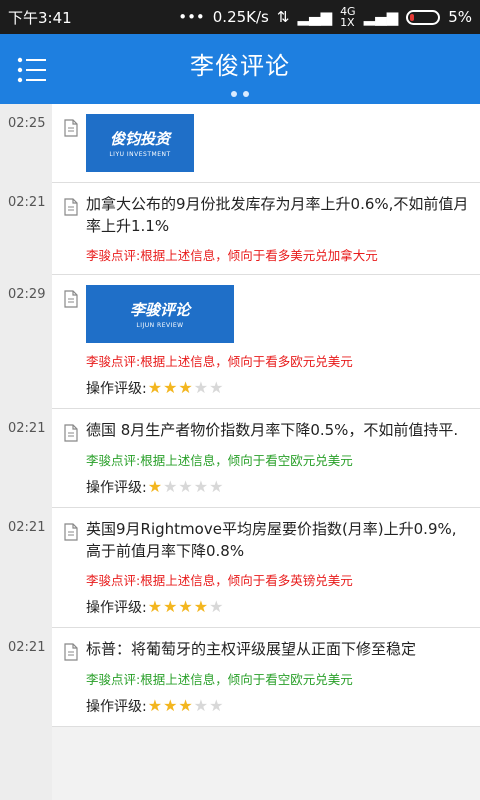 The width and height of the screenshot is (480, 800). Describe the element at coordinates (315, 17) in the screenshot. I see `signal-icon: ▂▄▆` at that location.